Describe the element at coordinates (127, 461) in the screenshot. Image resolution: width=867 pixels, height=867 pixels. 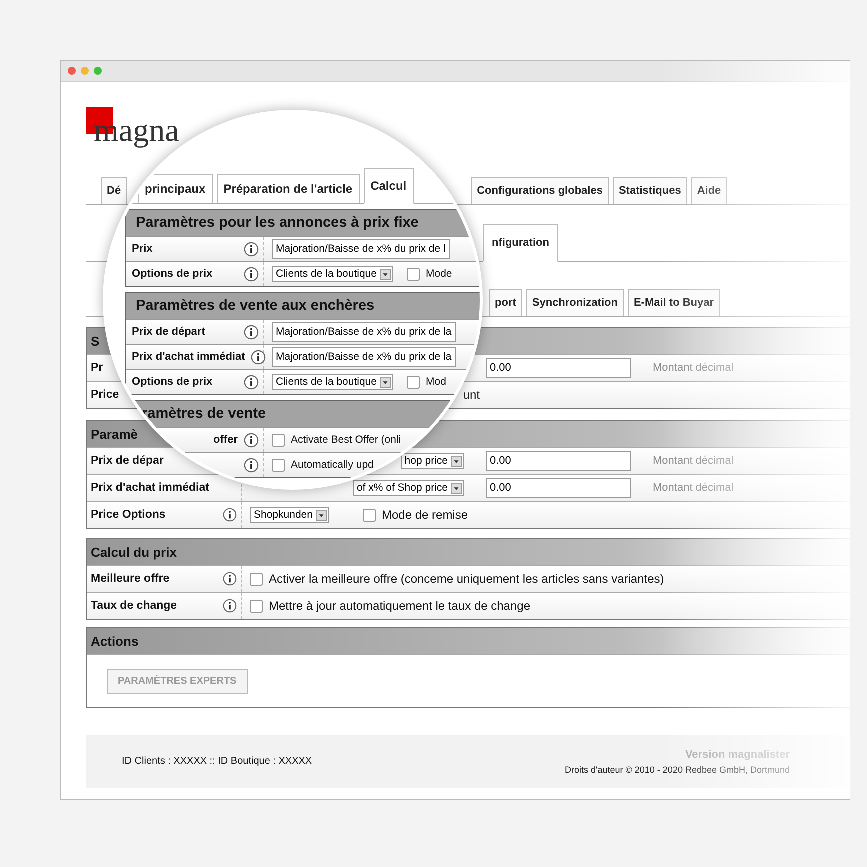
I see `field-label: Prix de dépar` at that location.